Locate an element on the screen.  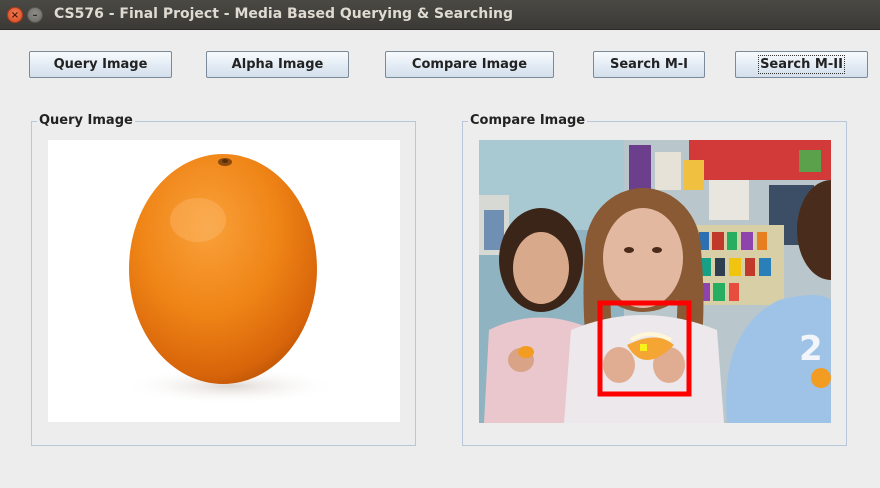
compare-panel-title: Compare Image is located at coordinates (528, 120).